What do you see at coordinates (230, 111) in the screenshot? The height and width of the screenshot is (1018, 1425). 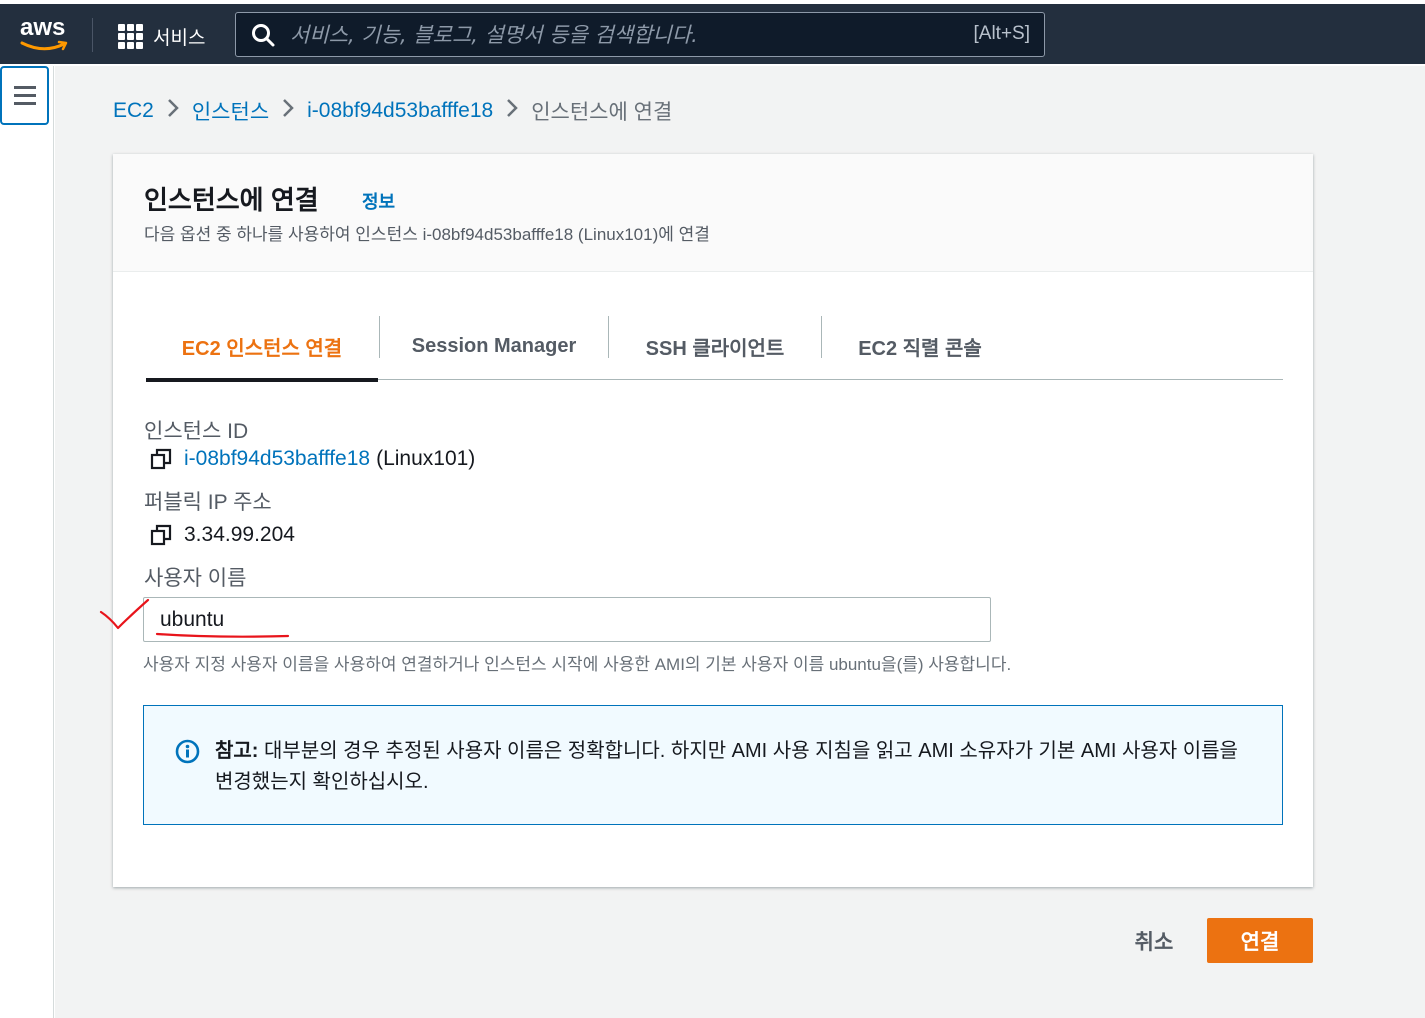 I see `breadcrumb-instances: 인스턴스` at bounding box center [230, 111].